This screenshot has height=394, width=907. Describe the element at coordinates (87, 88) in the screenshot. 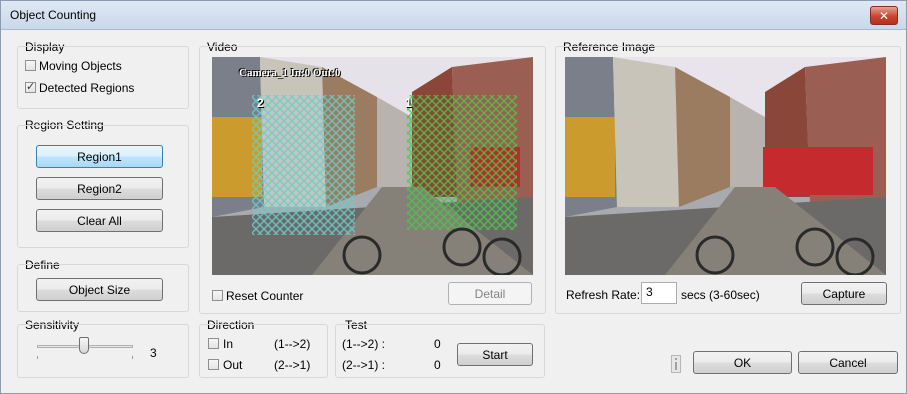

I see `detected-regions-label: Detected Regions` at that location.